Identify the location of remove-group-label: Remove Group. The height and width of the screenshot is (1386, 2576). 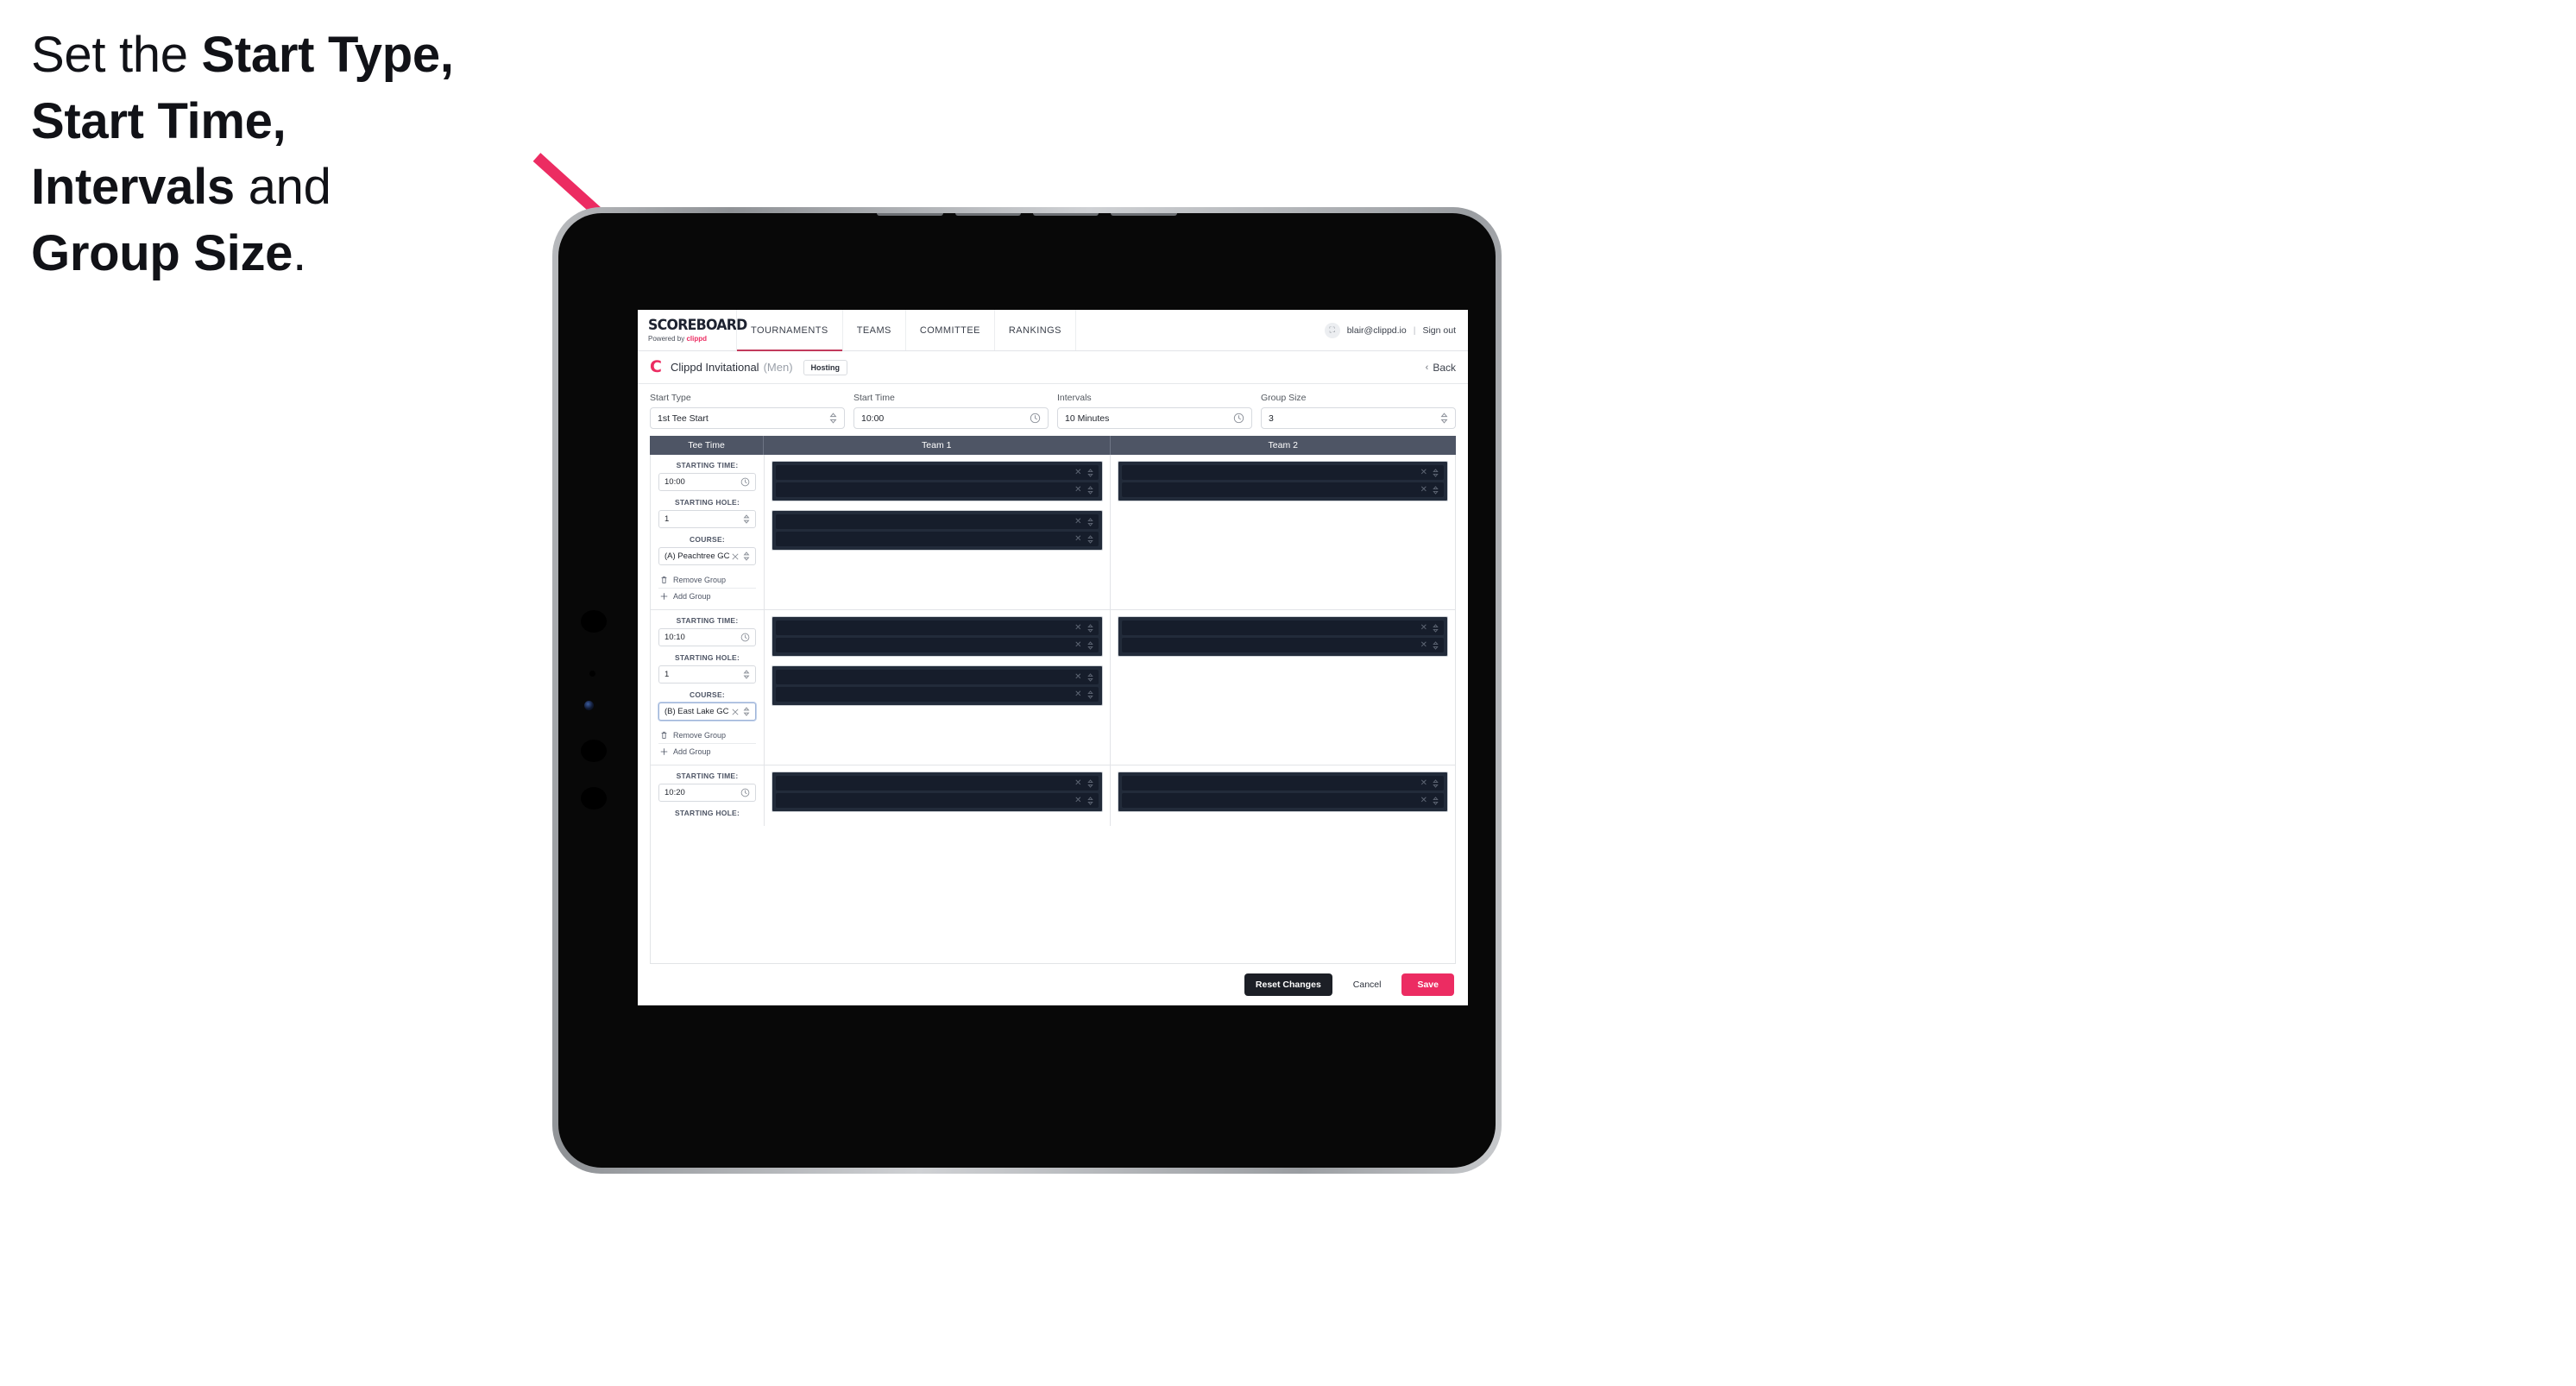
(700, 735).